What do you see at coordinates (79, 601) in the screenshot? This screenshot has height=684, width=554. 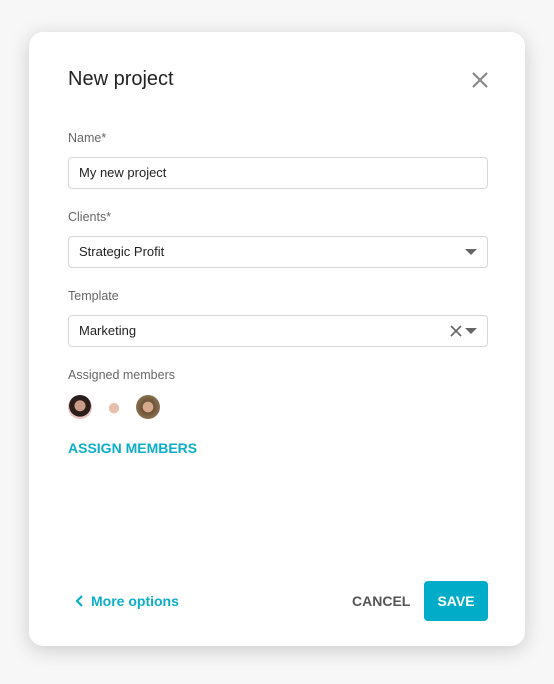 I see `chevron-left-icon` at bounding box center [79, 601].